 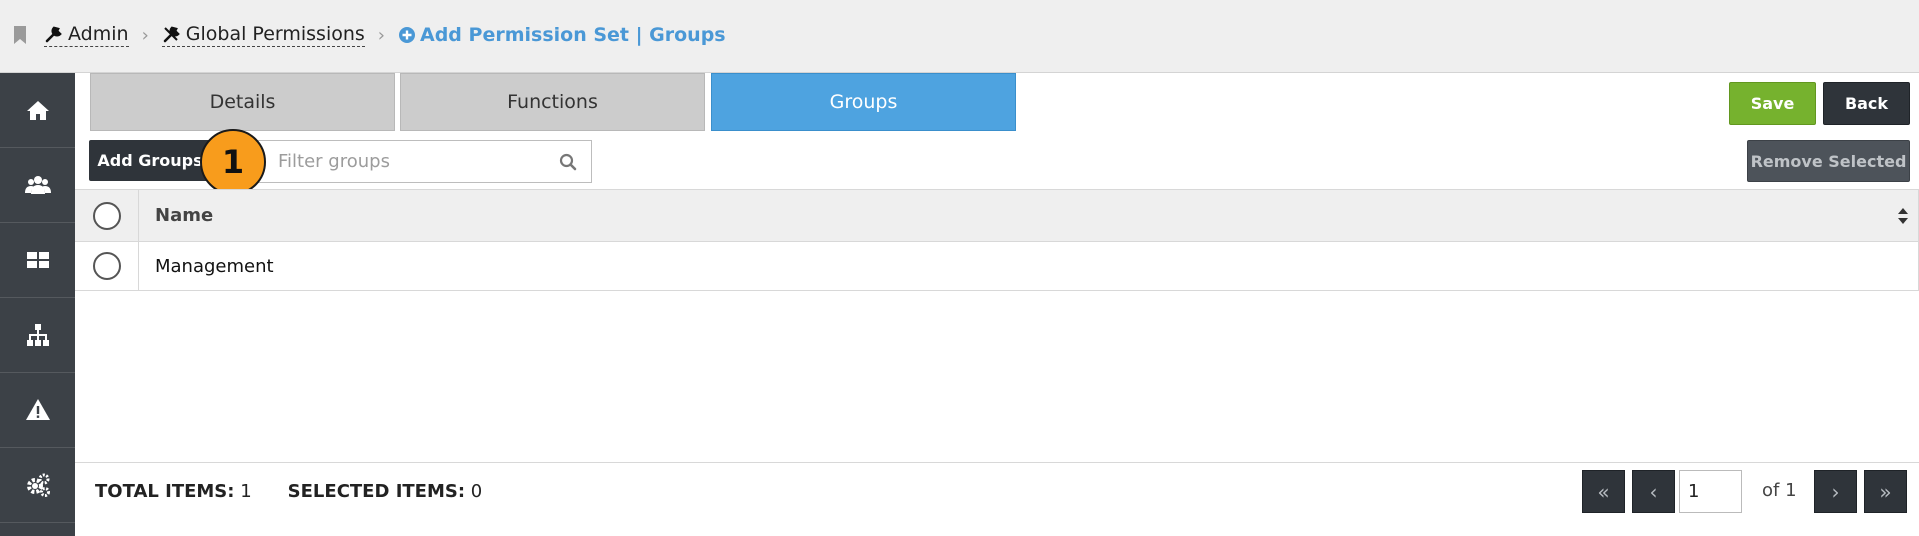 I want to click on breadcrumb-global-permissions: Global Permissions, so click(x=263, y=35).